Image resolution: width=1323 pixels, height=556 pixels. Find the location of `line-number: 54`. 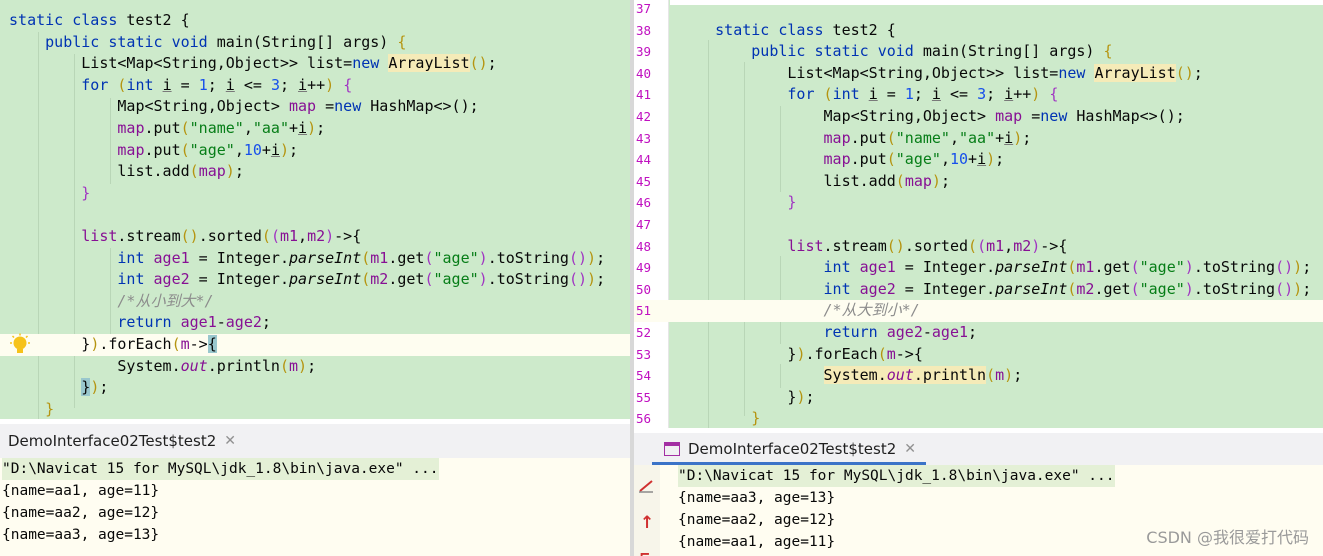

line-number: 54 is located at coordinates (644, 376).